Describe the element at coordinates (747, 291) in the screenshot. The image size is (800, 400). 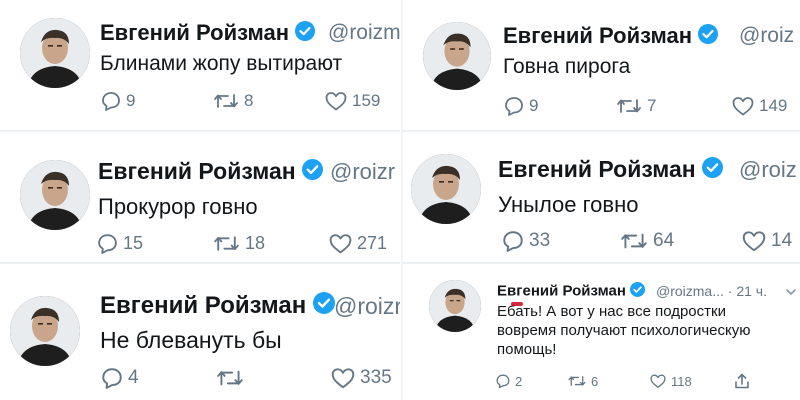
I see `tweet-time: · 21 ч.` at that location.